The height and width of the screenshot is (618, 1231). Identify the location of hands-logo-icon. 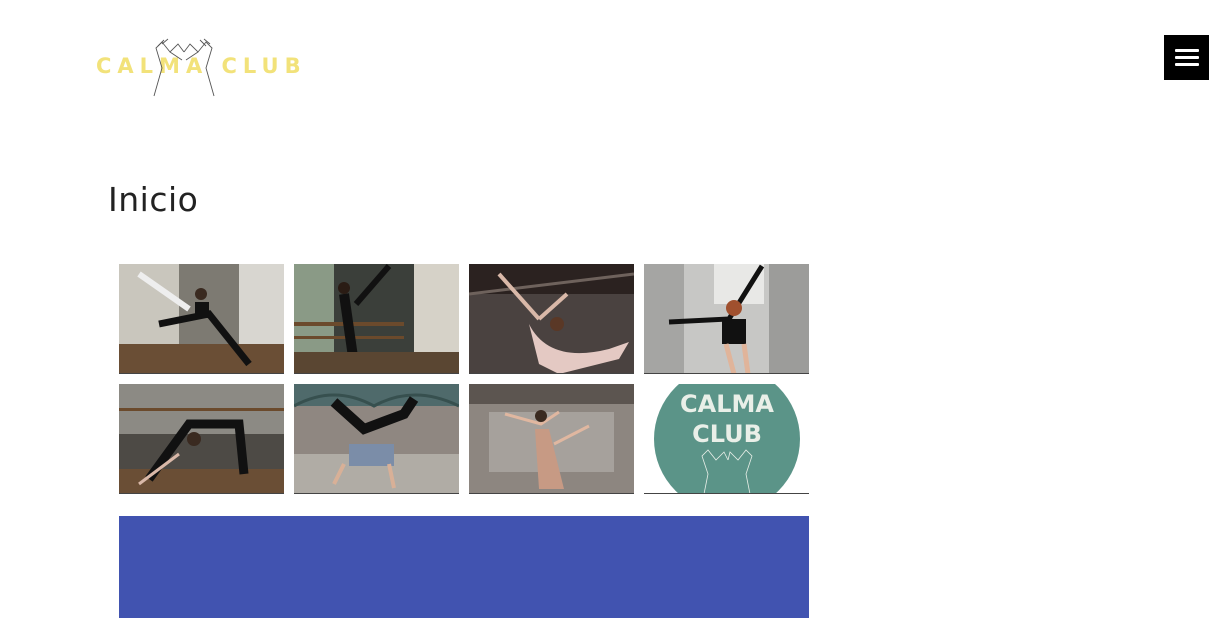
(184, 67).